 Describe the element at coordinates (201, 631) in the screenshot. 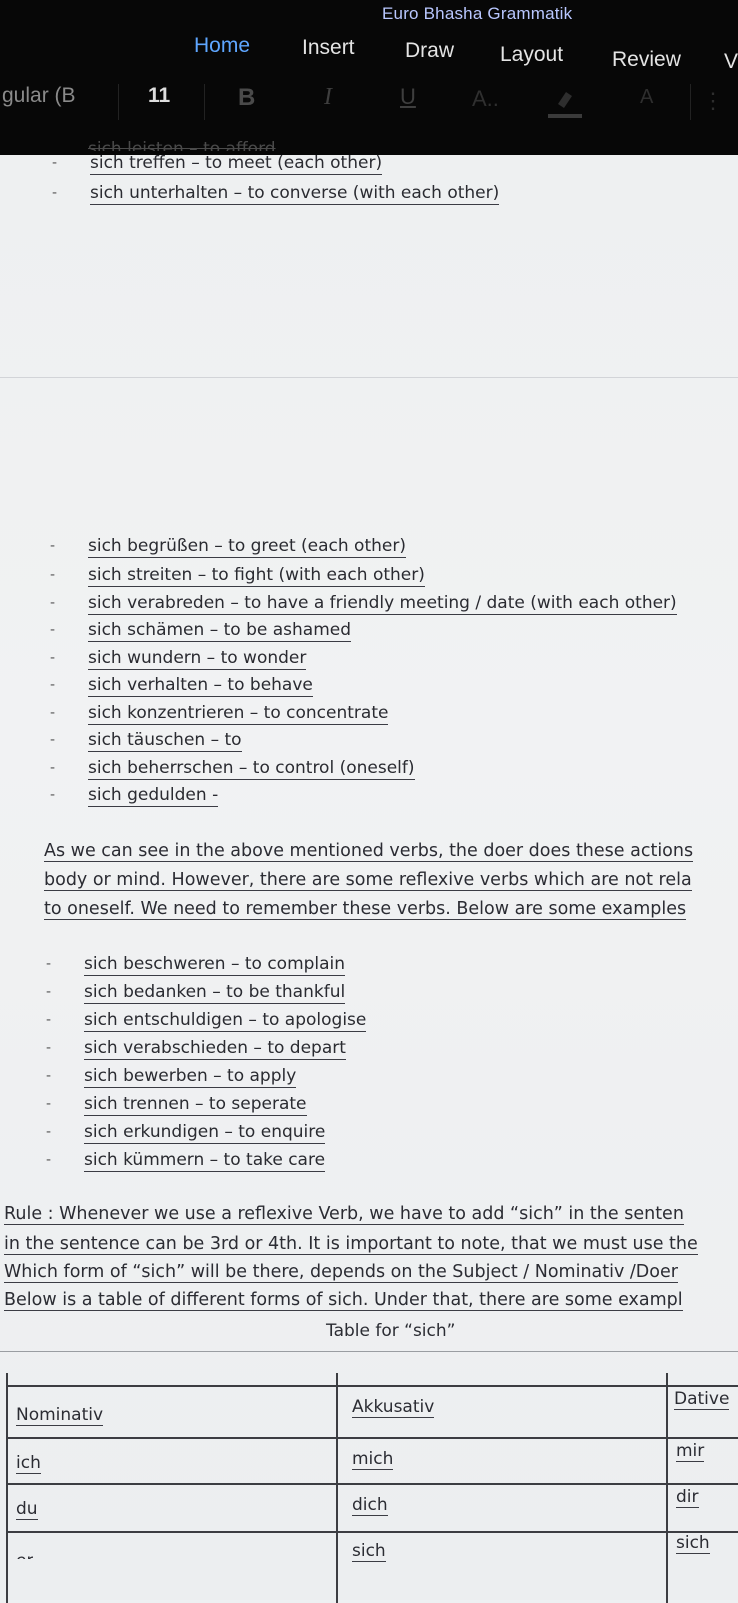

I see `list-item: - sich schämen – to be ashamed` at that location.